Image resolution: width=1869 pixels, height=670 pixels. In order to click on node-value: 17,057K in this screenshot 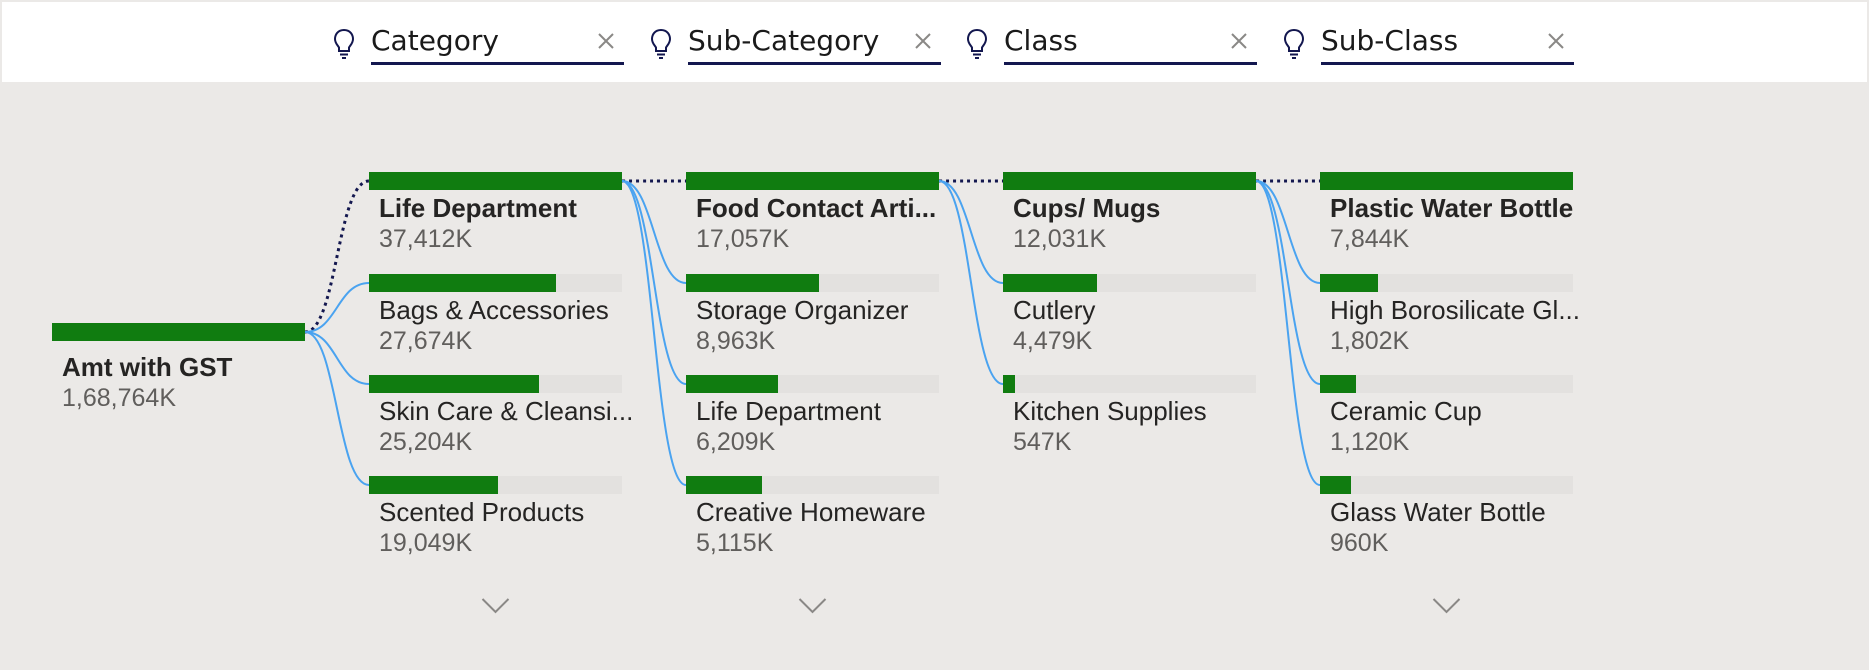, I will do `click(742, 239)`.